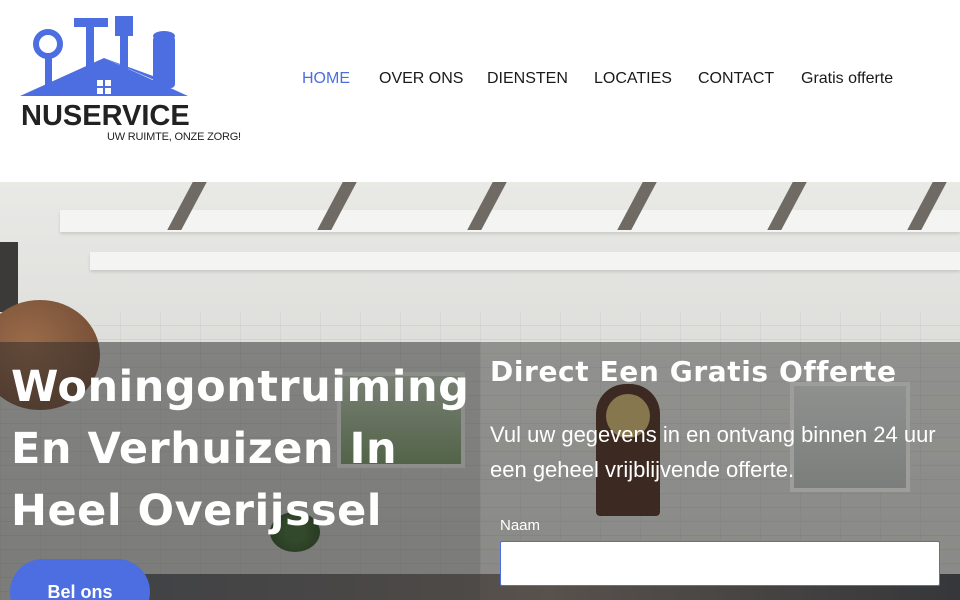  What do you see at coordinates (693, 371) in the screenshot?
I see `quote-form-title: Direct Een Gratis Offerte` at bounding box center [693, 371].